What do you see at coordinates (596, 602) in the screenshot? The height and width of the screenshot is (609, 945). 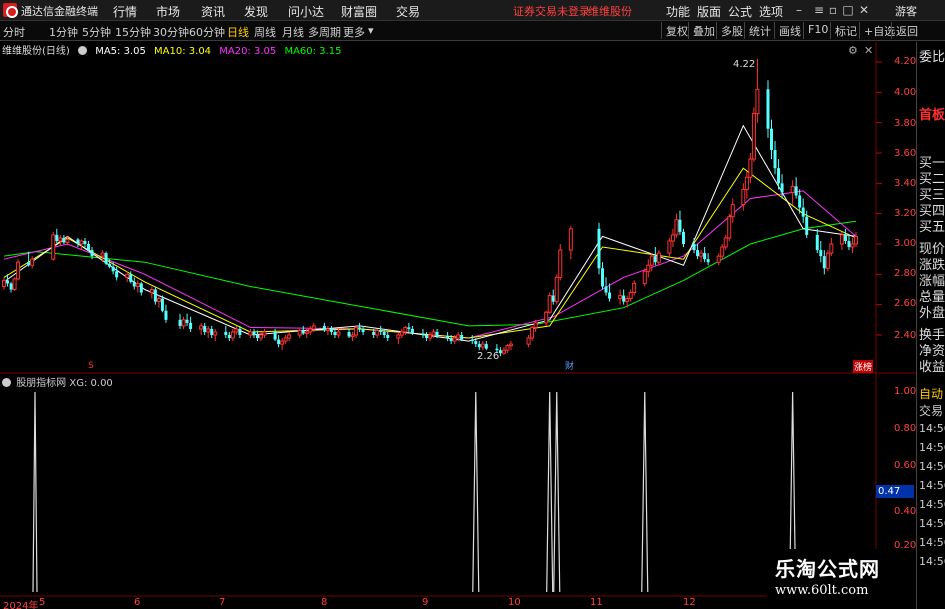 I see `date-label: 11` at bounding box center [596, 602].